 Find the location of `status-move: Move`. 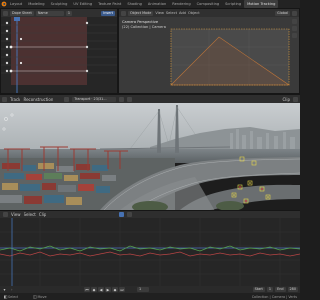

status-move: Move is located at coordinates (42, 296).